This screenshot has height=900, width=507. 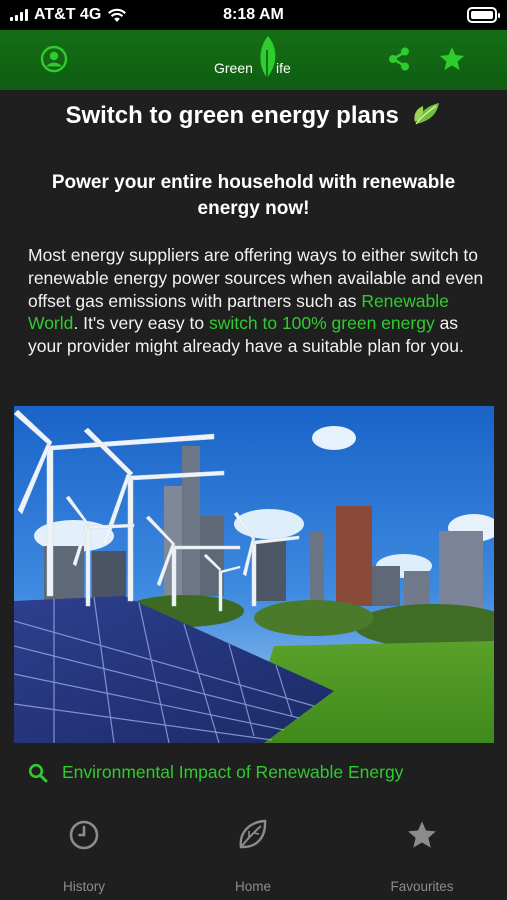 I want to click on leaves-icon, so click(x=427, y=116).